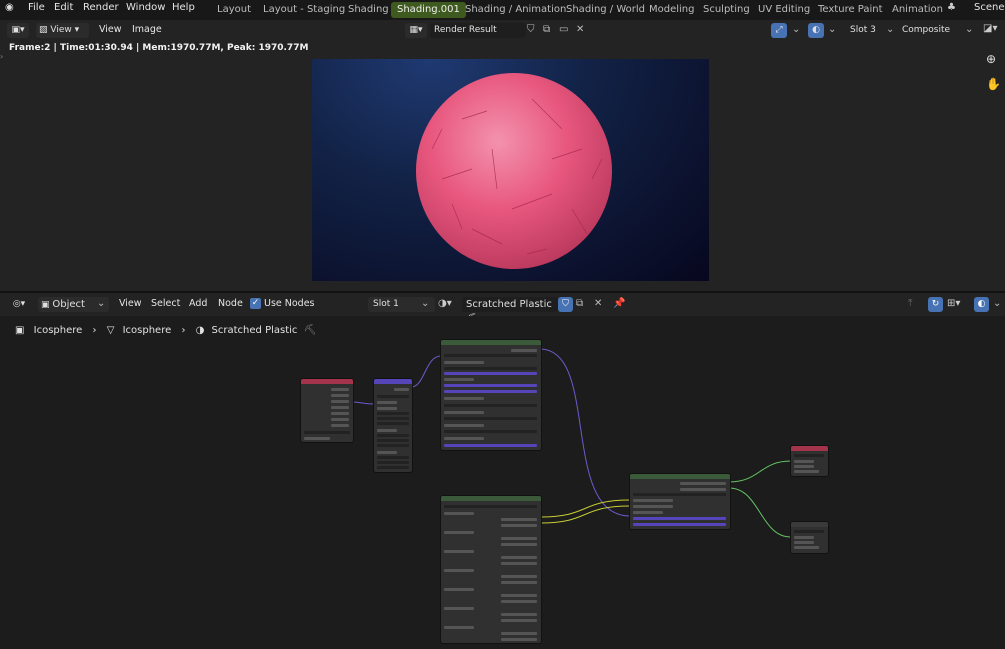 This screenshot has height=649, width=1005. I want to click on render-result-image, so click(510, 170).